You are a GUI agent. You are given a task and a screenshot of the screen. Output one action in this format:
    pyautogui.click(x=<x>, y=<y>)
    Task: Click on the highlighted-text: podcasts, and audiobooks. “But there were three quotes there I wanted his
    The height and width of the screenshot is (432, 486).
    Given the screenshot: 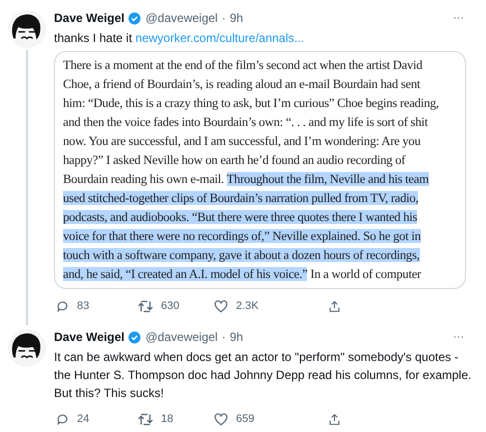 What is the action you would take?
    pyautogui.click(x=240, y=217)
    